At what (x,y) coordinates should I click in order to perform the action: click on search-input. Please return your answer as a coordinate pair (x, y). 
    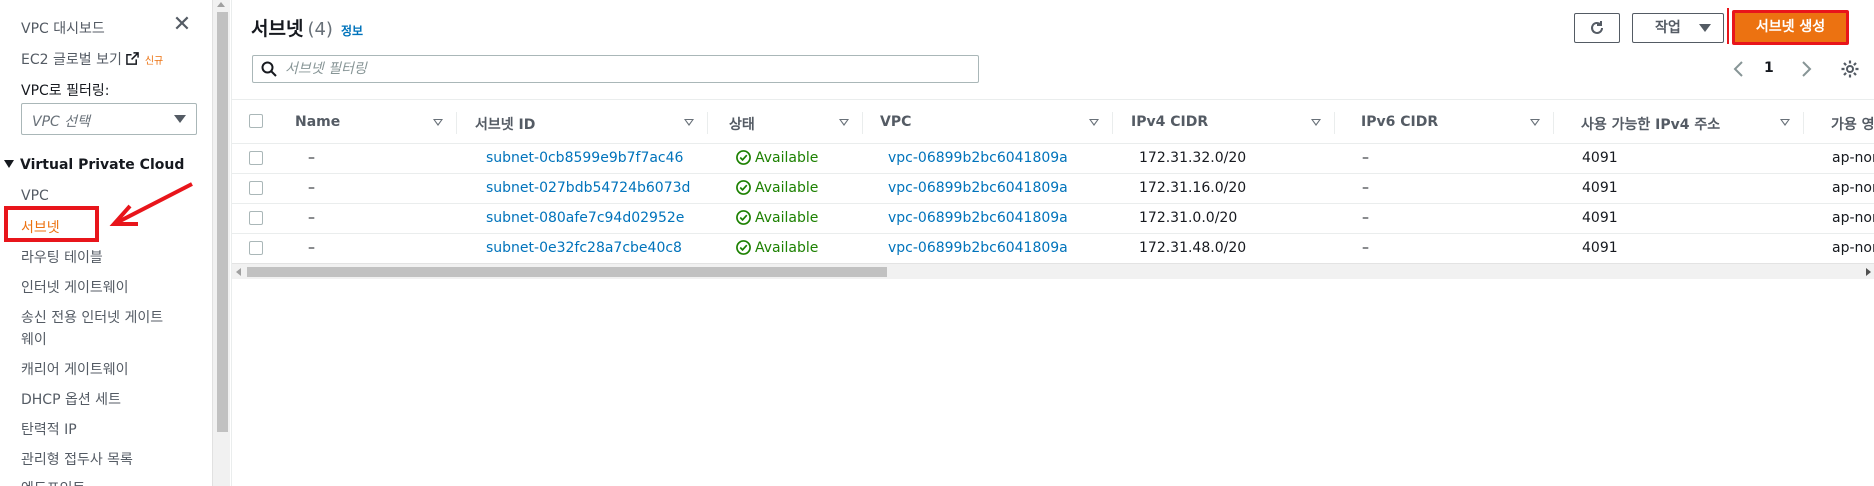
    Looking at the image, I should click on (625, 69).